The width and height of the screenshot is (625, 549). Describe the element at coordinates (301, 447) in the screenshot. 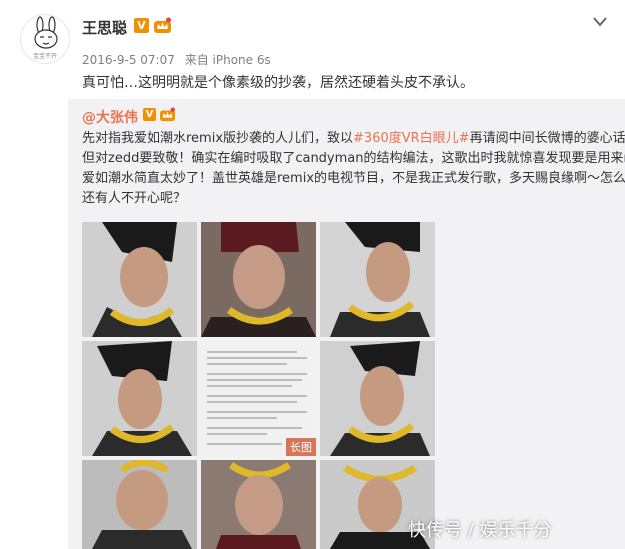

I see `long-image-badge: 长图` at that location.